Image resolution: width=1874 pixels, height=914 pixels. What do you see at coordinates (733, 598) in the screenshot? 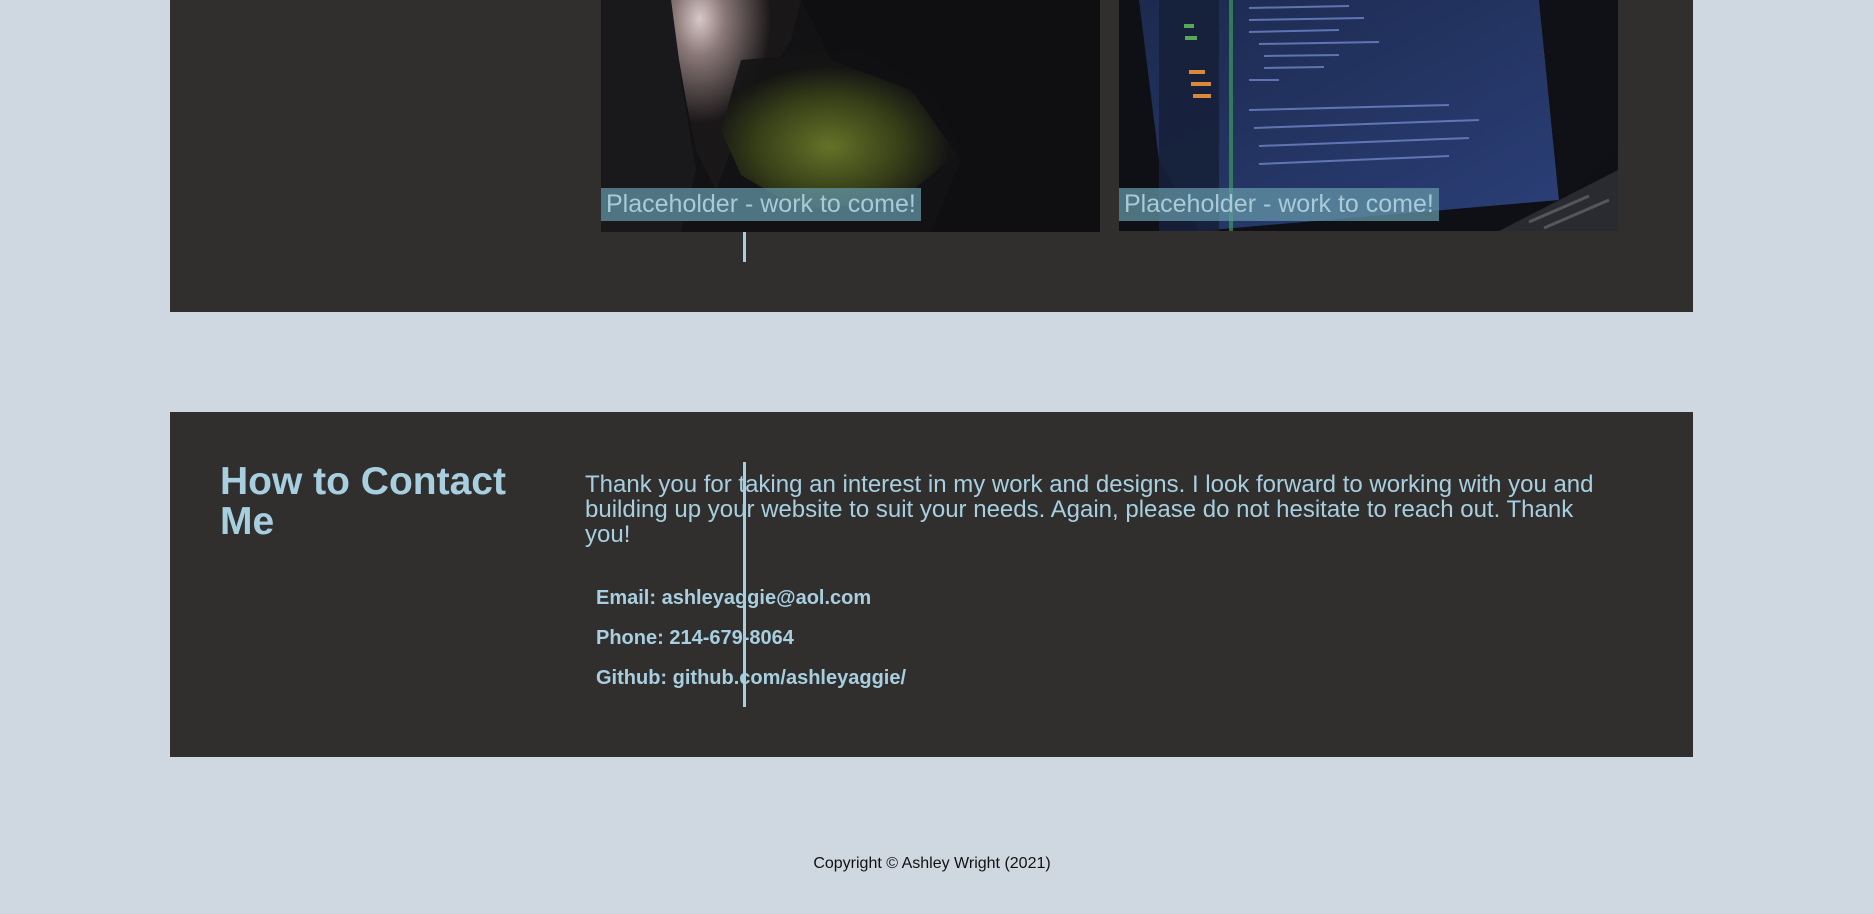
I see `contact-email: Email: ashleyaggie@aol.com` at bounding box center [733, 598].